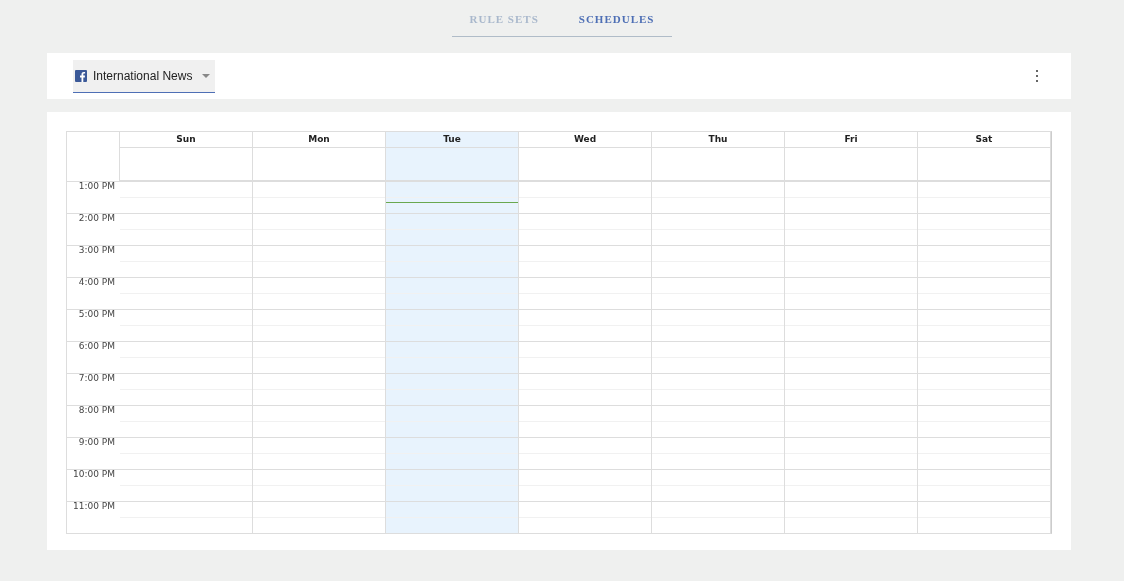 Image resolution: width=1124 pixels, height=581 pixels. Describe the element at coordinates (186, 140) in the screenshot. I see `day-header: Sun` at that location.